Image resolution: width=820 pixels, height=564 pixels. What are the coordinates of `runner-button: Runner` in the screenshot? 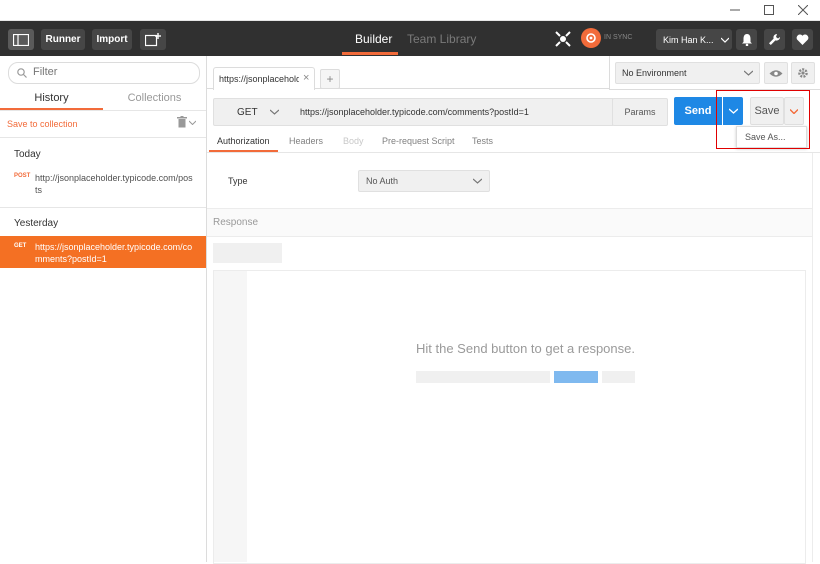 It's located at (63, 39).